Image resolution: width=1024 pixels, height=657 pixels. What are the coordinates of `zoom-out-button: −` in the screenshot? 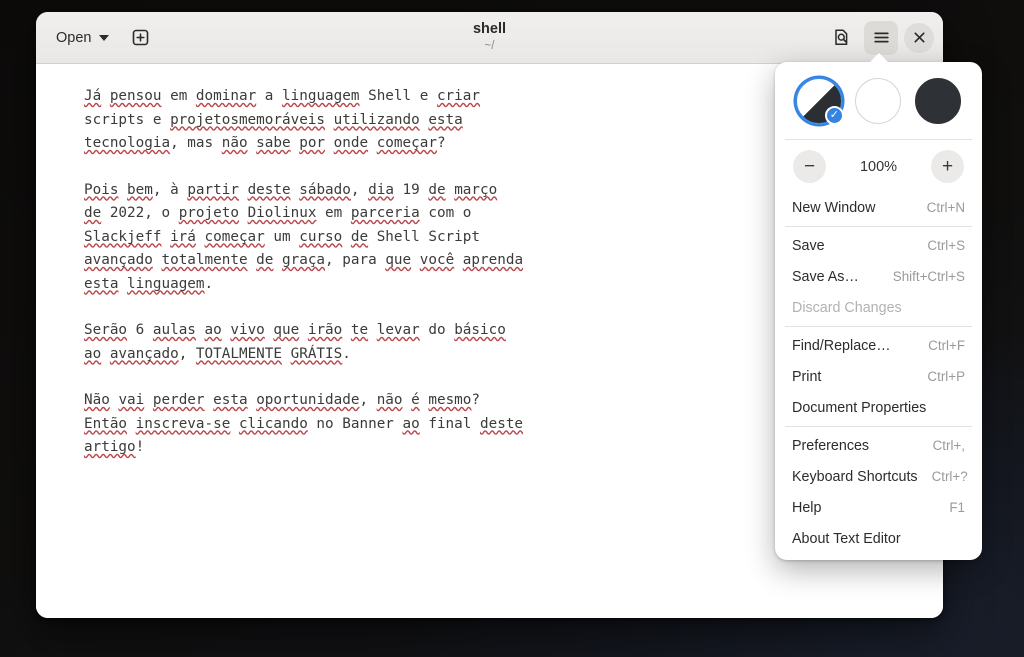 It's located at (809, 166).